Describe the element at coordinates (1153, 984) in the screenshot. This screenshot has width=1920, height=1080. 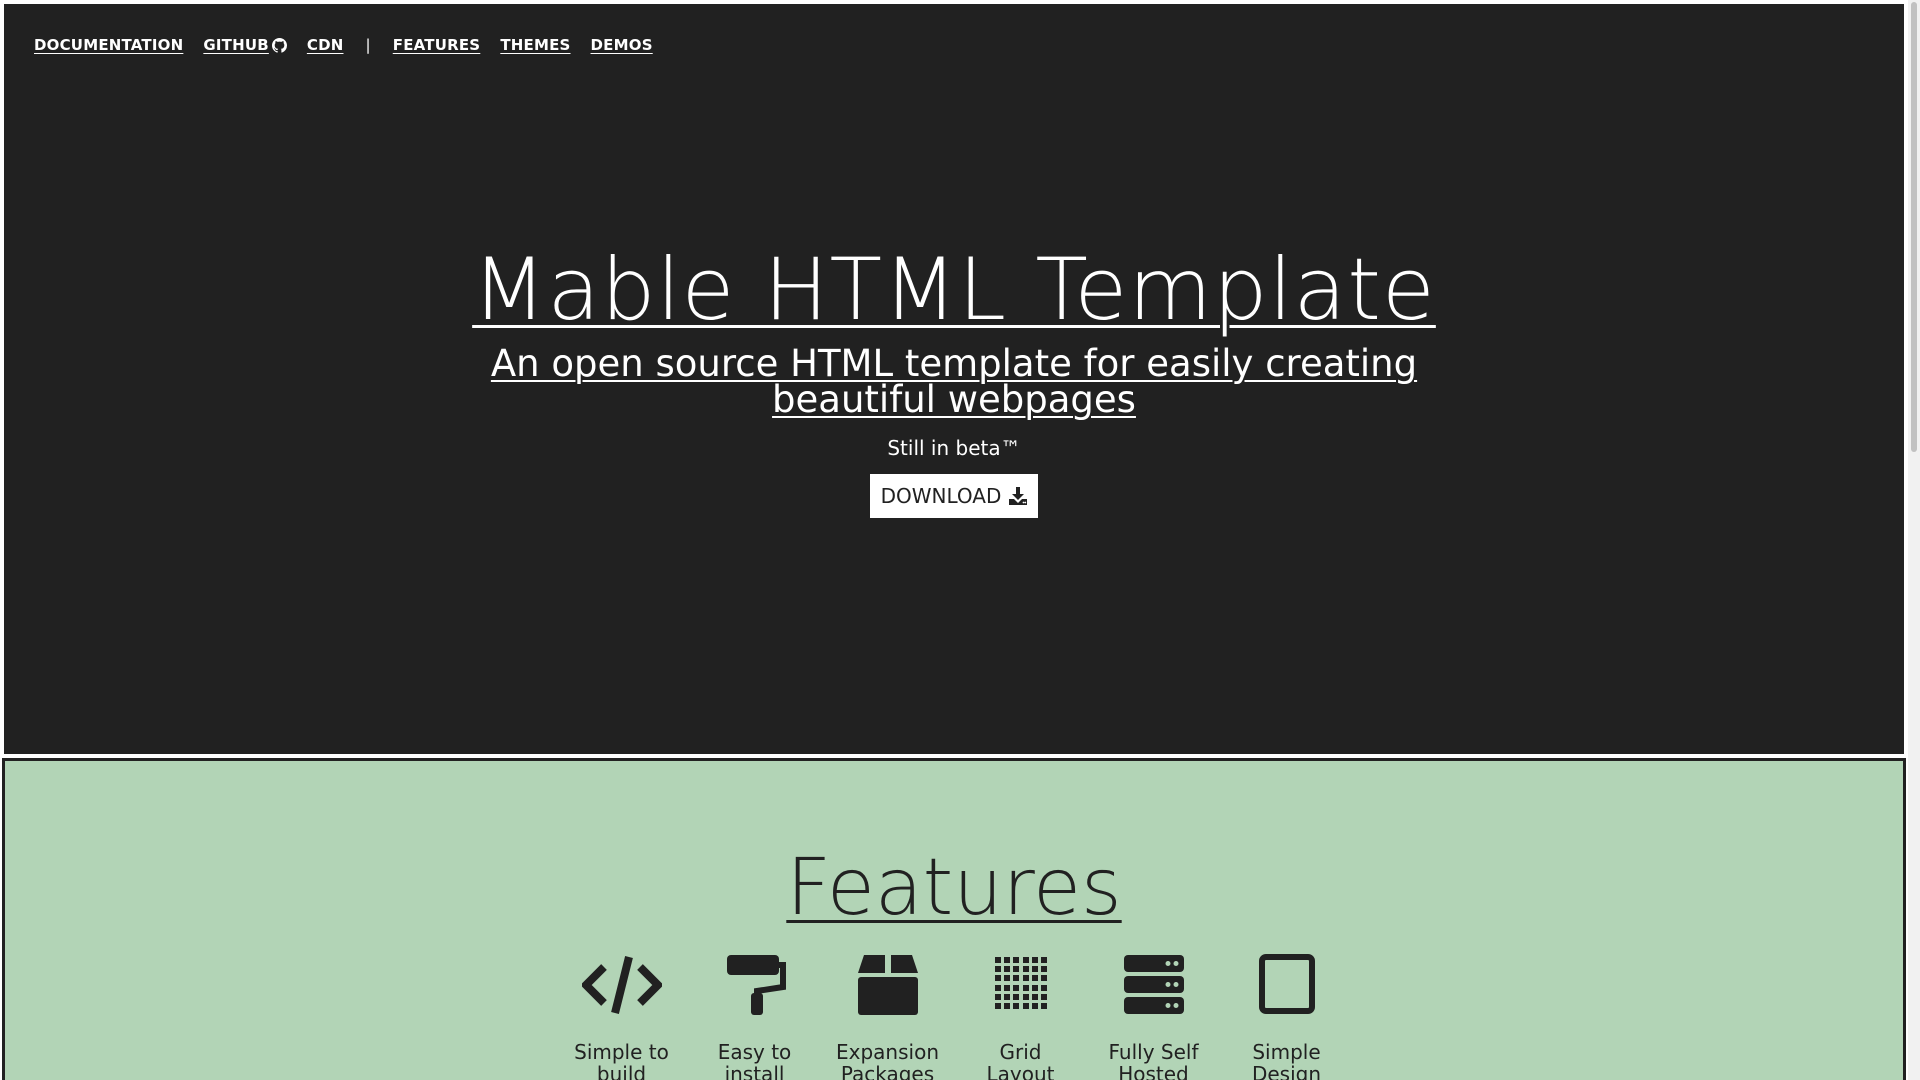
I see `server-icon` at that location.